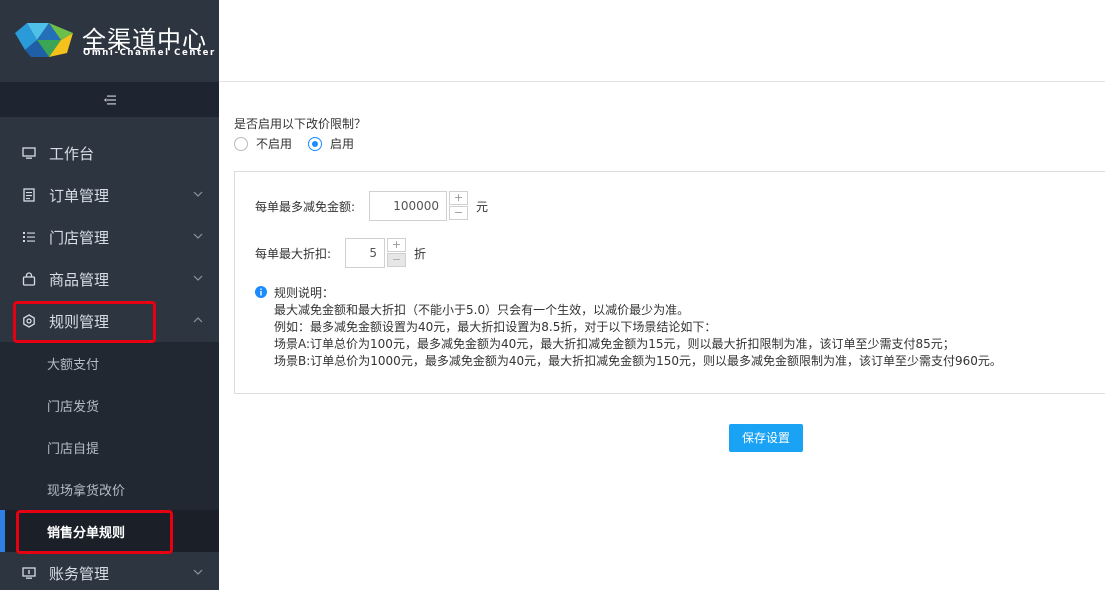 This screenshot has height=590, width=1105. I want to click on sidebar-item-label: 商品管理, so click(79, 279).